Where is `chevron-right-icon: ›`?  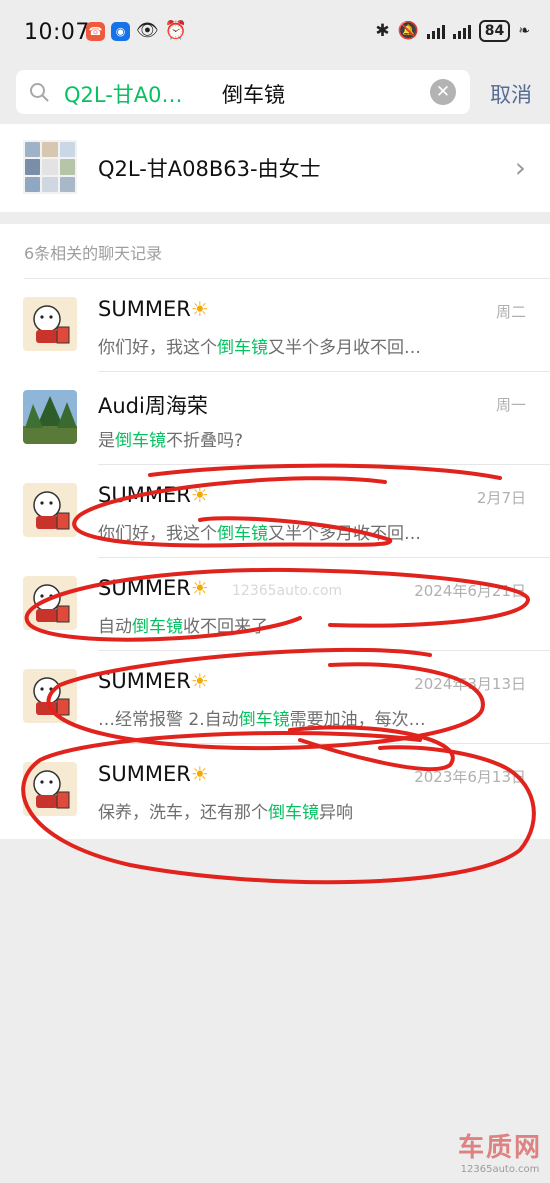 chevron-right-icon: › is located at coordinates (520, 167).